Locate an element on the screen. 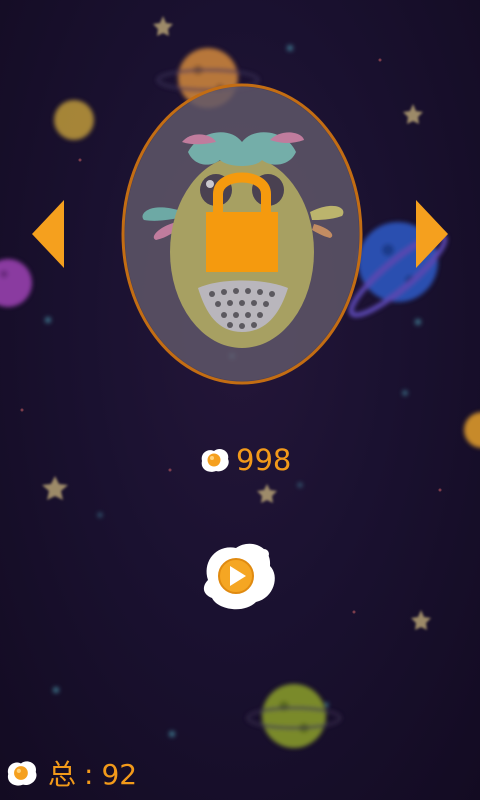 The height and width of the screenshot is (800, 480). previous-character-button is located at coordinates (48, 234).